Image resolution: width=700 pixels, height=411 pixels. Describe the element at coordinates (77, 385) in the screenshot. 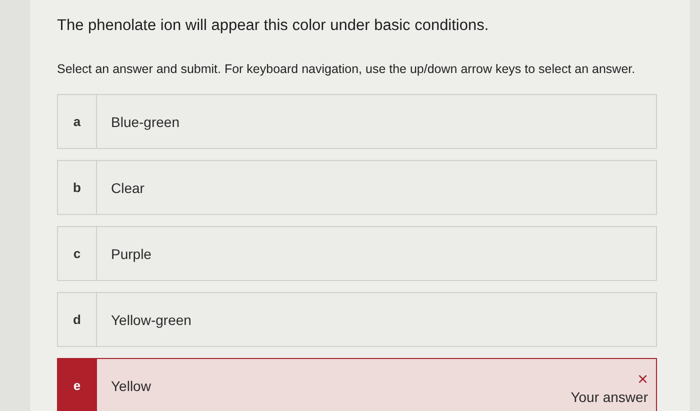

I see `option-letter: e` at that location.